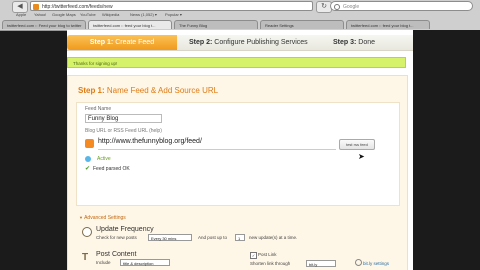 The image size is (480, 270). I want to click on test-rss-feed-button: test rss feed, so click(357, 144).